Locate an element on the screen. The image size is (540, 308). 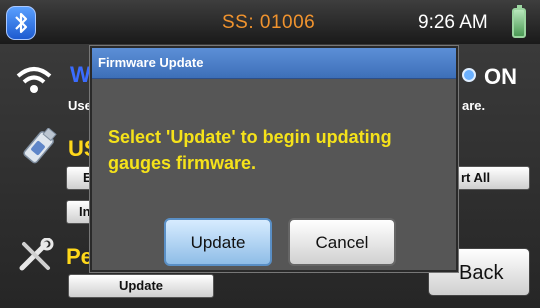
wifi-description: Use is located at coordinates (80, 105).